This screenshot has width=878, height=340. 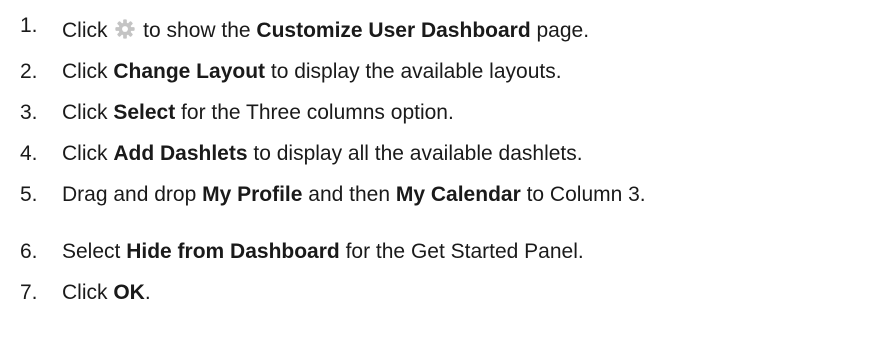 What do you see at coordinates (458, 194) in the screenshot?
I see `step-ui-term: My Calendar` at bounding box center [458, 194].